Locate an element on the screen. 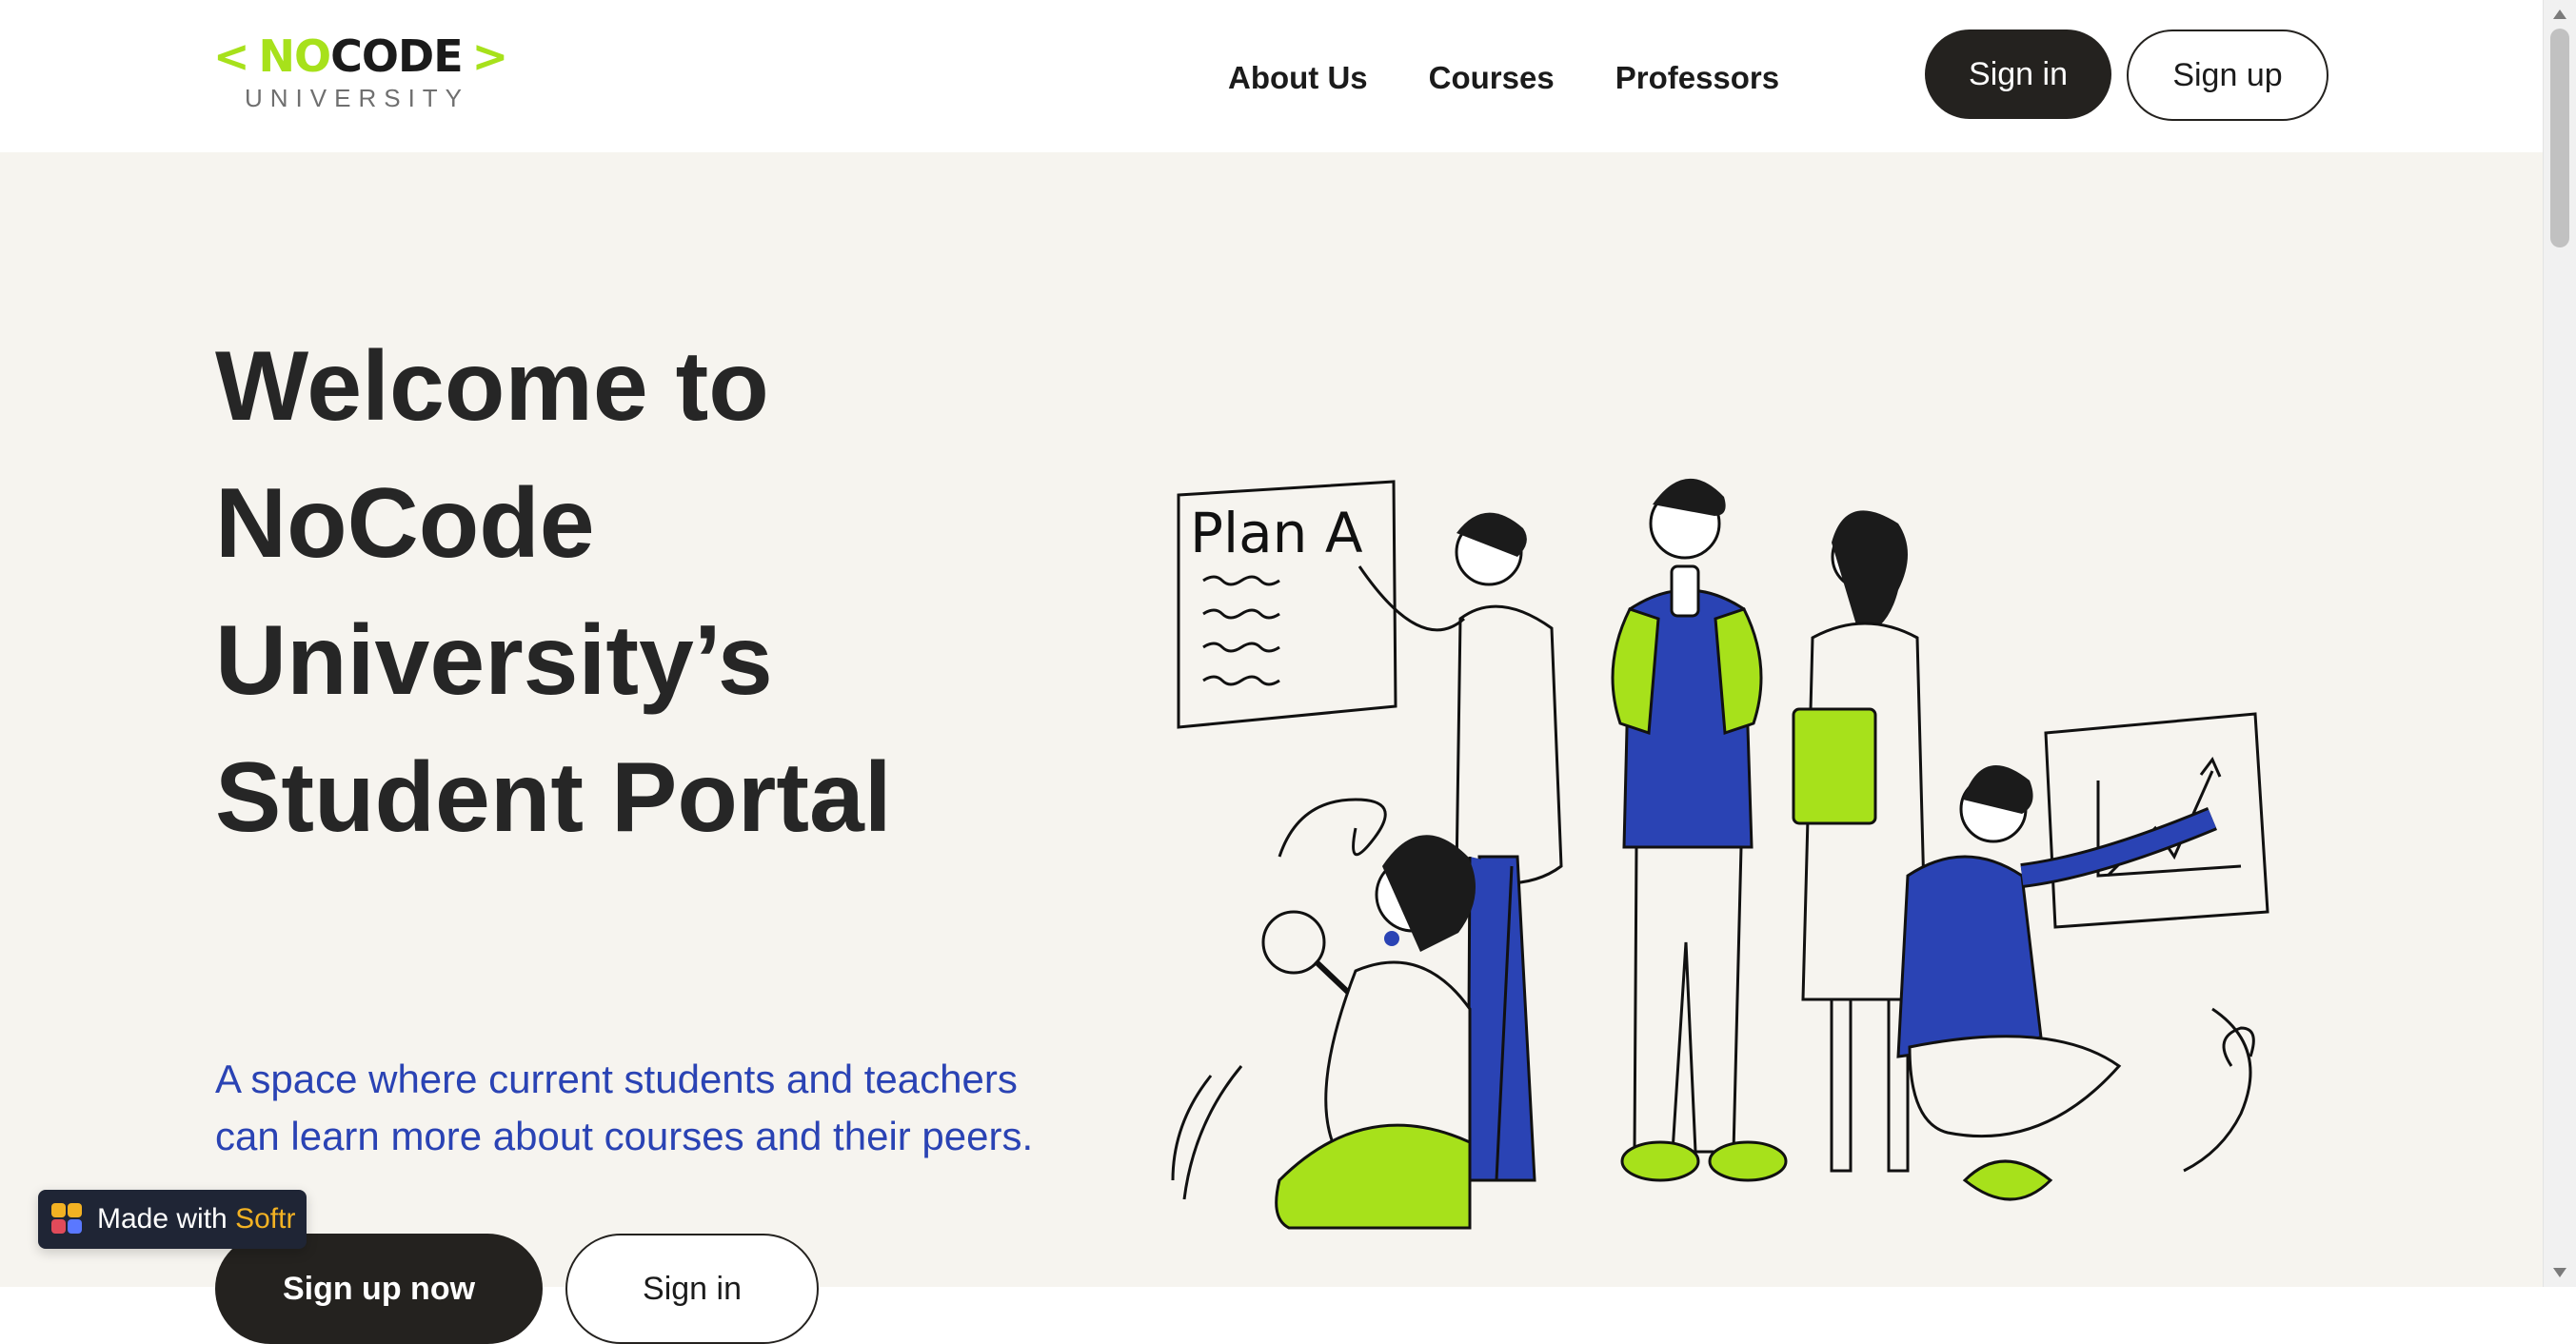  board-plan-text: Plan A is located at coordinates (1276, 533).